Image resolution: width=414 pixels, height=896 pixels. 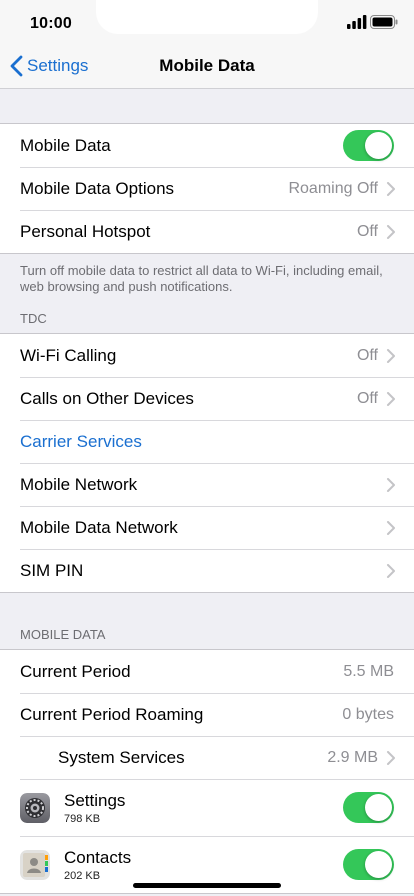 What do you see at coordinates (107, 398) in the screenshot?
I see `calls-other-devices-label: Calls on Other Devices` at bounding box center [107, 398].